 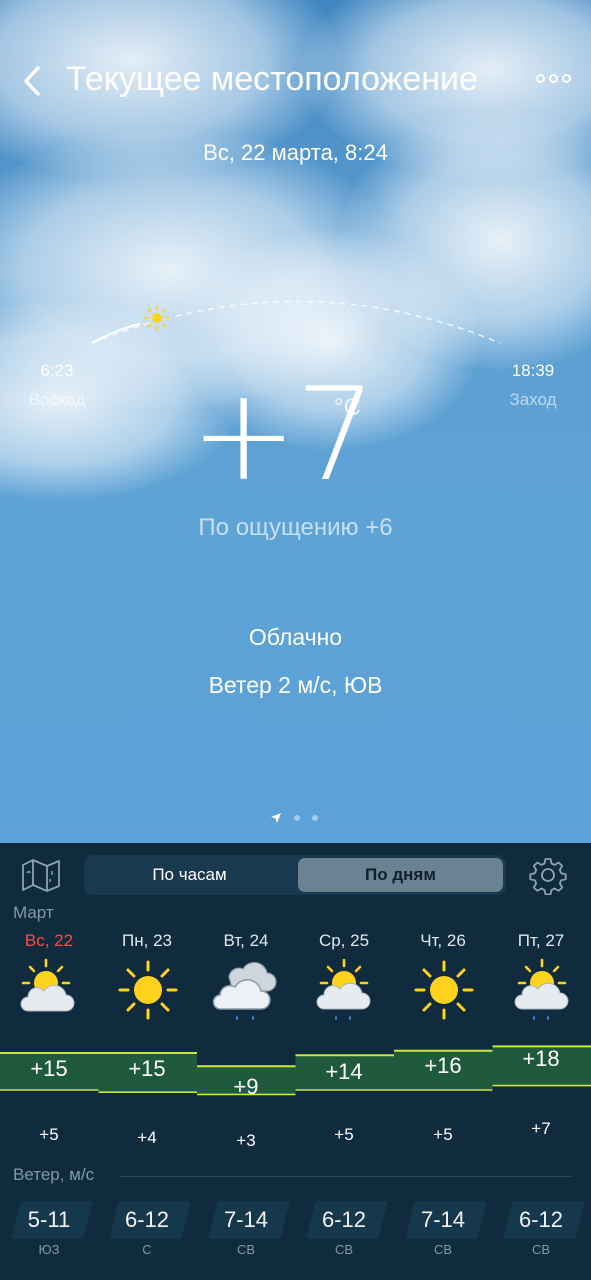 I want to click on map-icon, so click(x=41, y=875).